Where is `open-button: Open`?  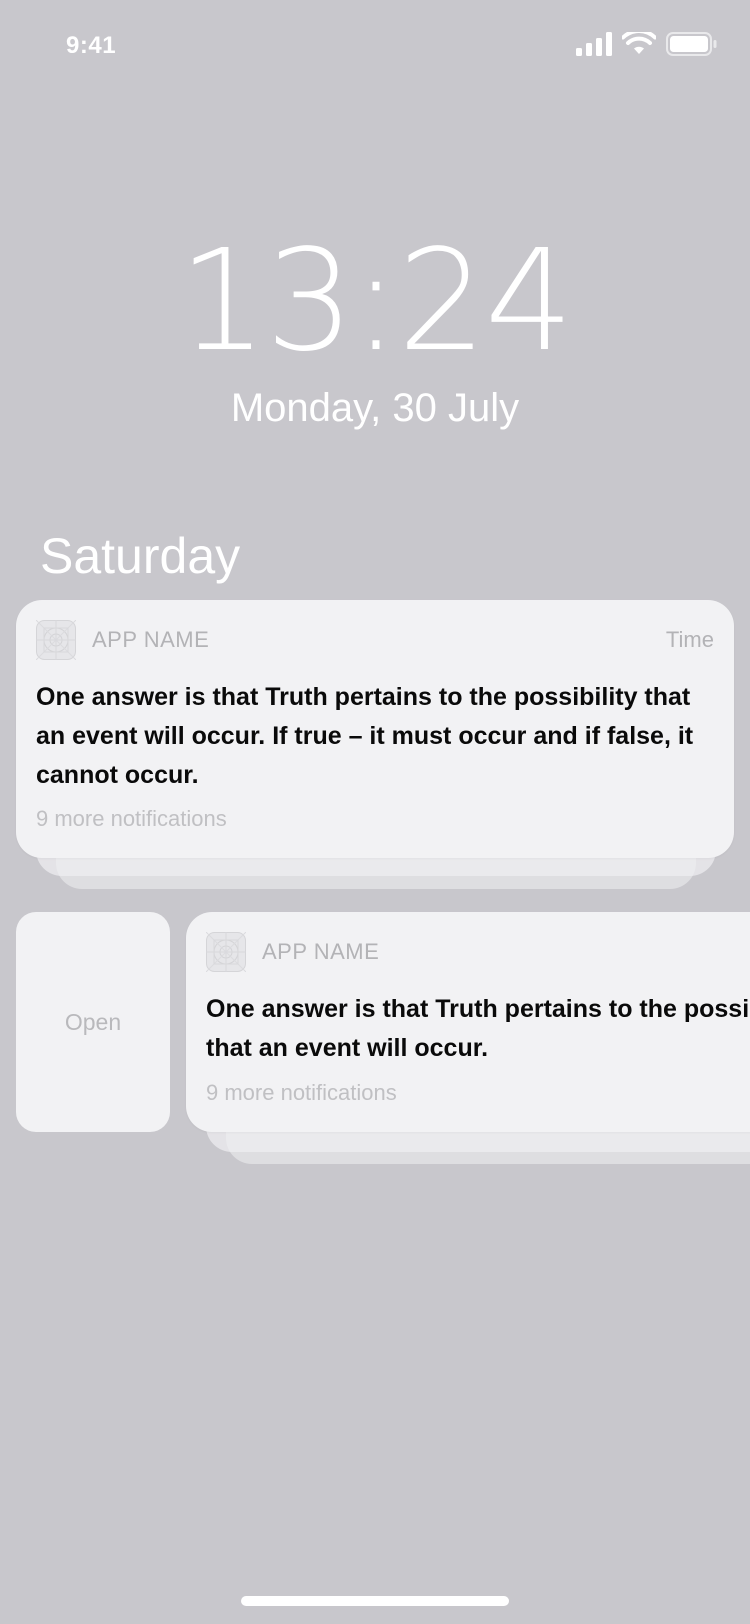 open-button: Open is located at coordinates (93, 1022).